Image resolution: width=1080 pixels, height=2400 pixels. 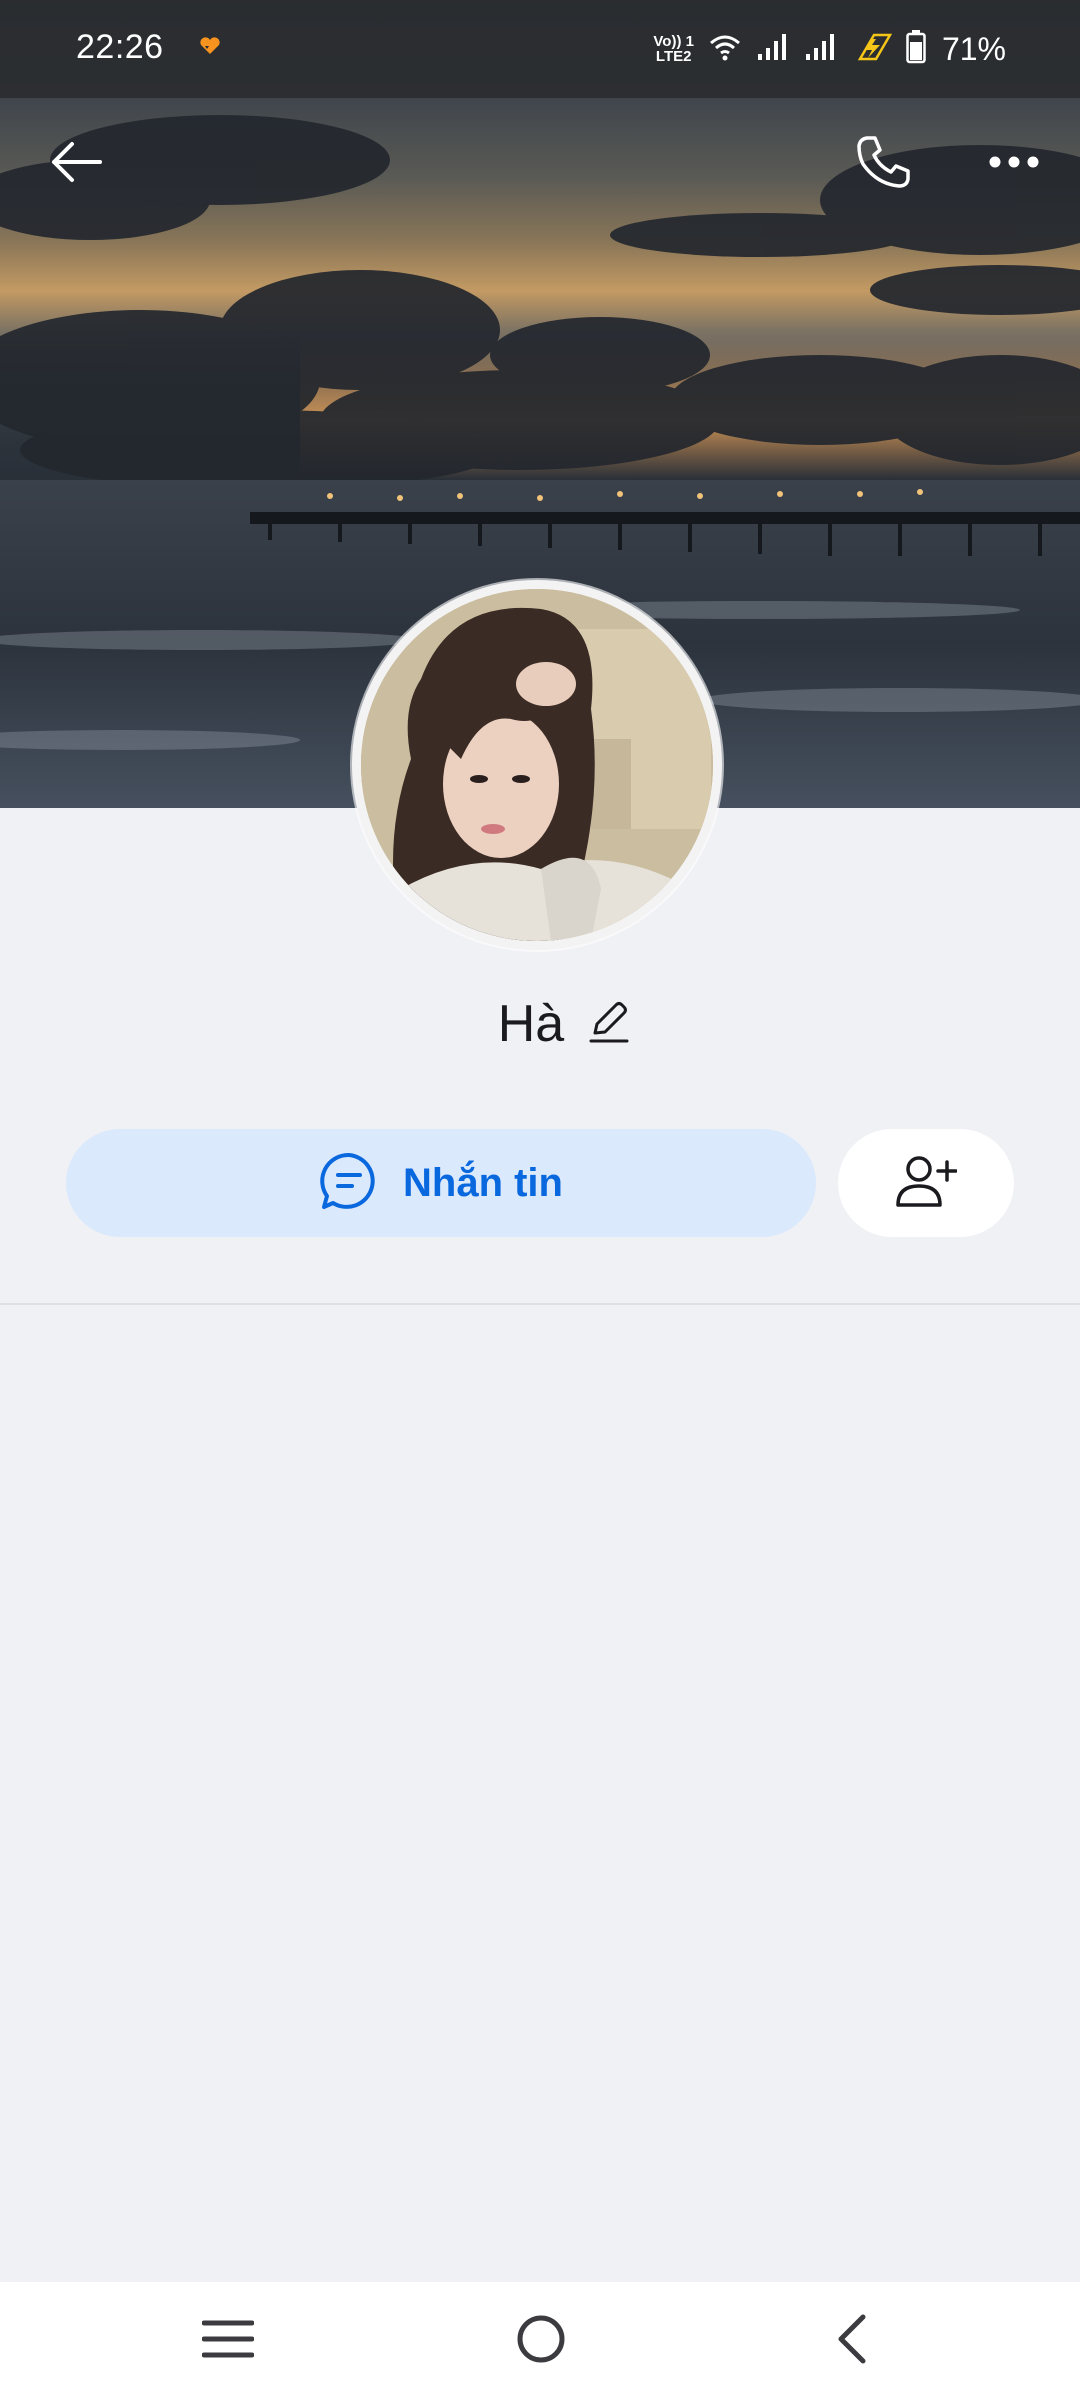 I want to click on home-icon, so click(x=541, y=2341).